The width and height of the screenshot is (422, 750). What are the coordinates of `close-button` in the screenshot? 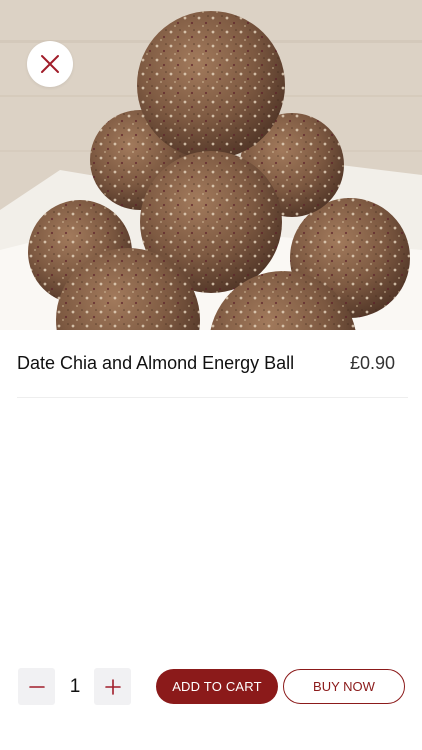 It's located at (50, 64).